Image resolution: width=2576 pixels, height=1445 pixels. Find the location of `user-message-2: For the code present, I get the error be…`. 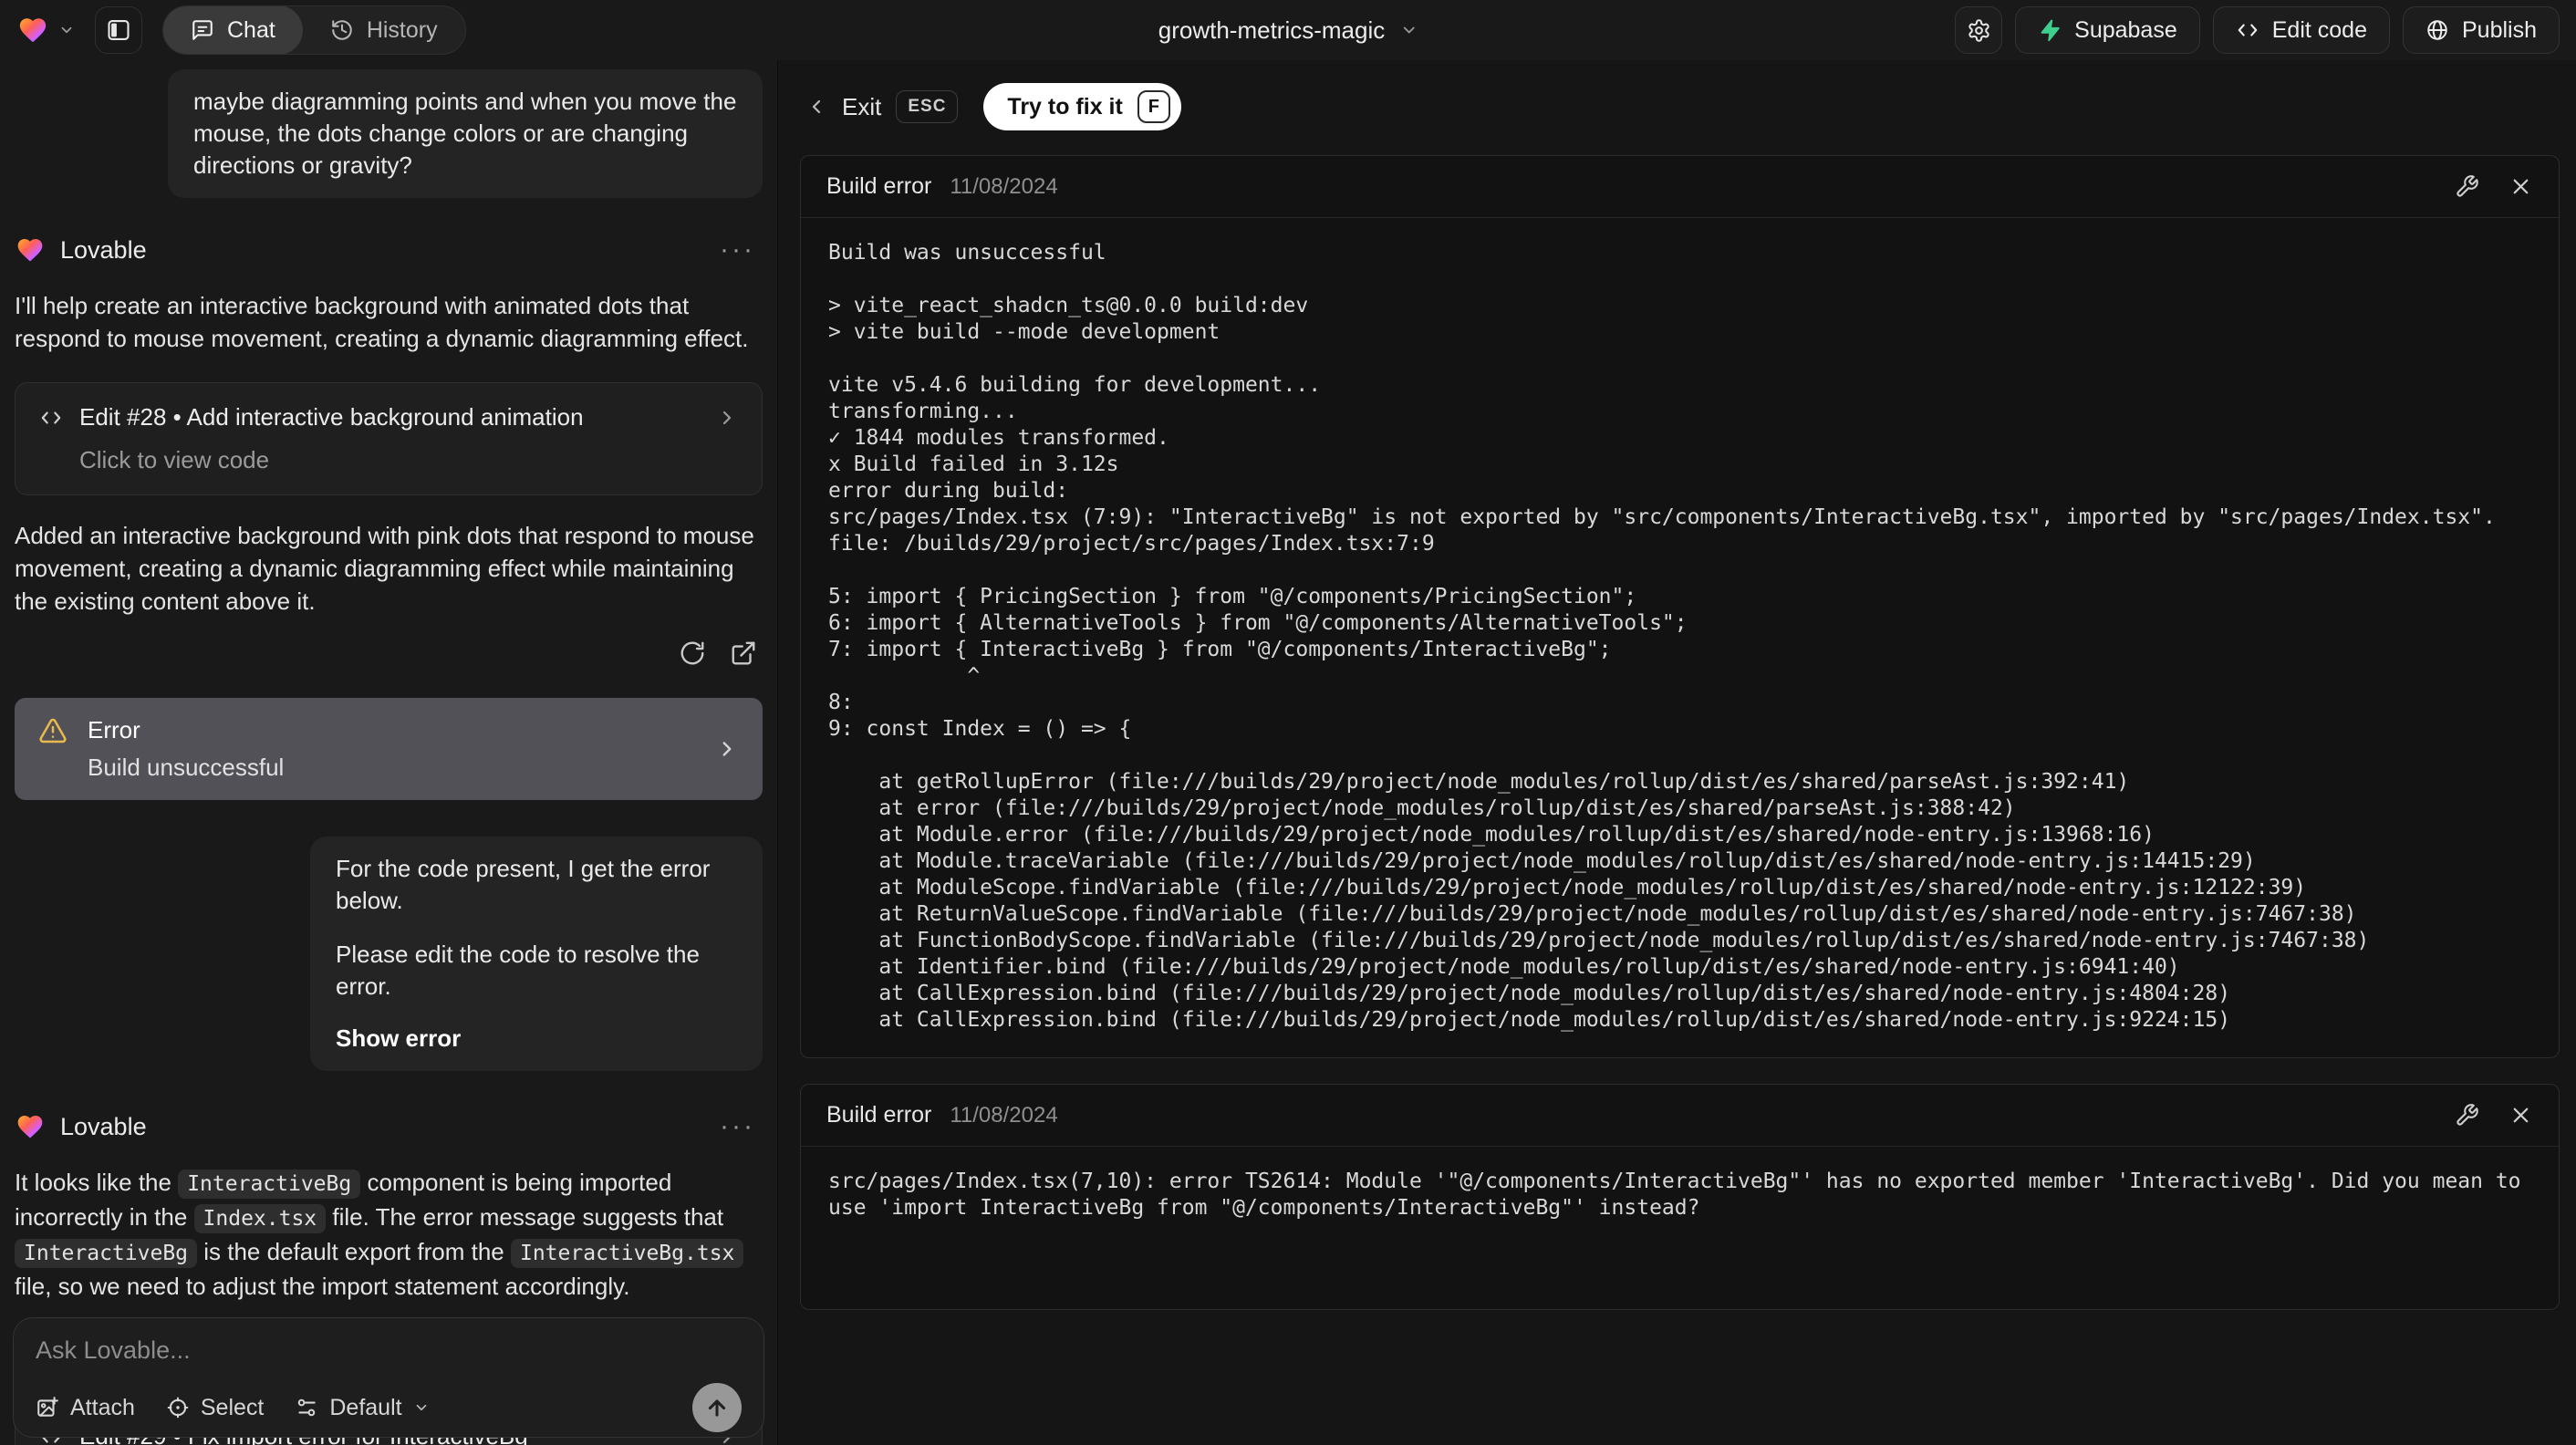

user-message-2: For the code present, I get the error be… is located at coordinates (536, 954).